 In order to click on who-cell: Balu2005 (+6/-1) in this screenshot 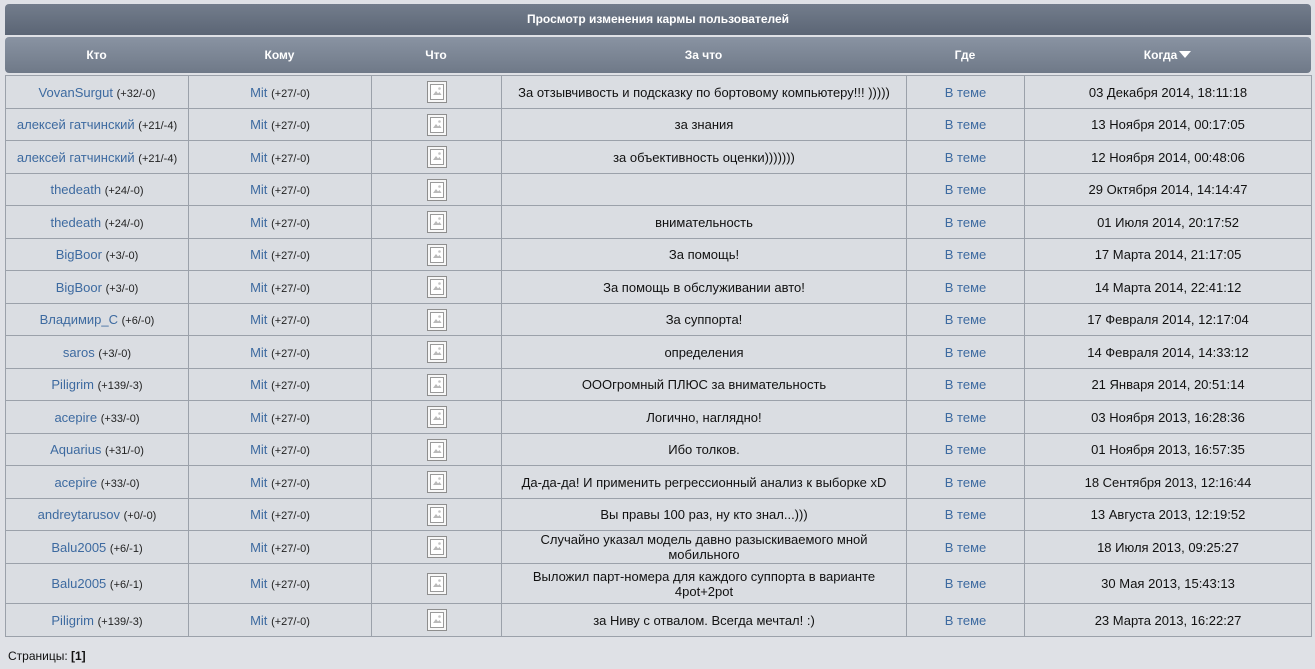, I will do `click(97, 583)`.